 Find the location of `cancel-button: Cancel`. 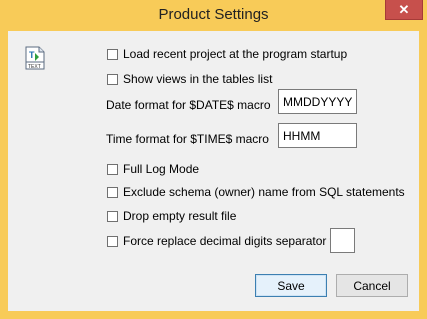

cancel-button: Cancel is located at coordinates (372, 285).